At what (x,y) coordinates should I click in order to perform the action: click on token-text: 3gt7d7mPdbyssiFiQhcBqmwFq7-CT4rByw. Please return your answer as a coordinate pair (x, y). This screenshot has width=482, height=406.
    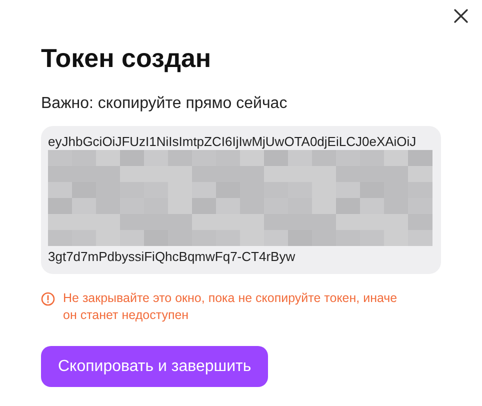
    Looking at the image, I should click on (172, 256).